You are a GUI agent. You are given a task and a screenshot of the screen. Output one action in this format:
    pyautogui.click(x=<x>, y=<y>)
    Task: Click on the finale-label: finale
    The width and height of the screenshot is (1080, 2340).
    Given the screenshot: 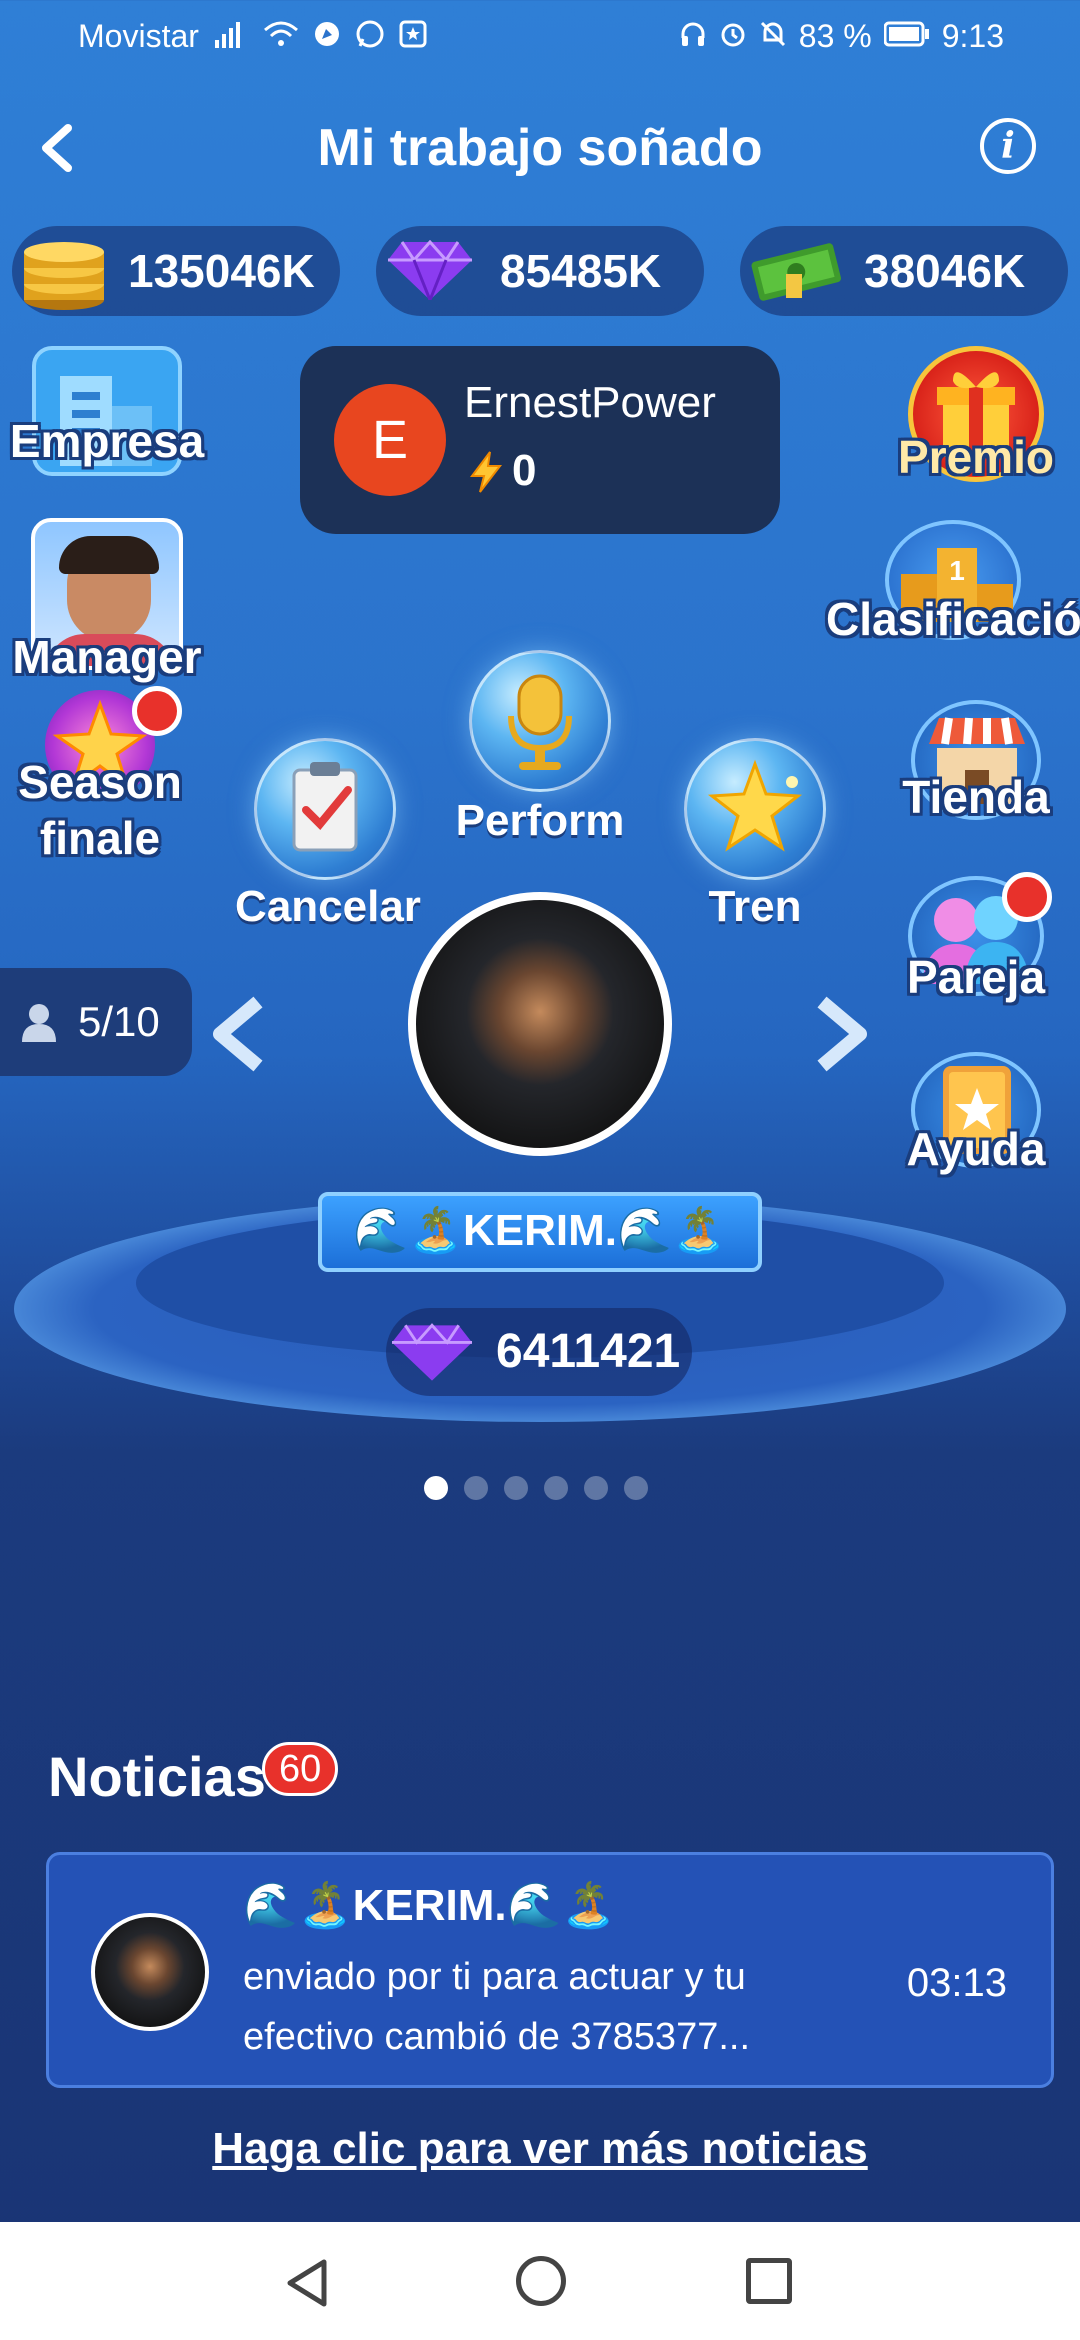 What is the action you would take?
    pyautogui.click(x=100, y=838)
    